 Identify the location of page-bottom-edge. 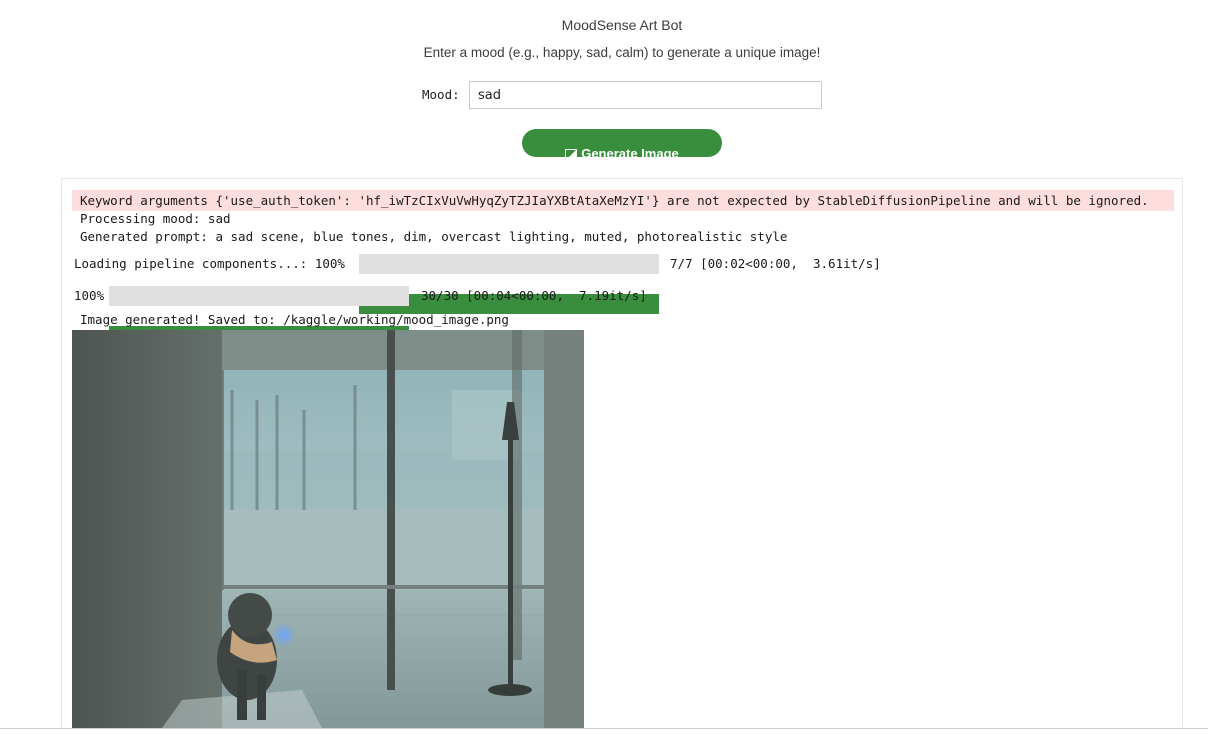
(604, 733).